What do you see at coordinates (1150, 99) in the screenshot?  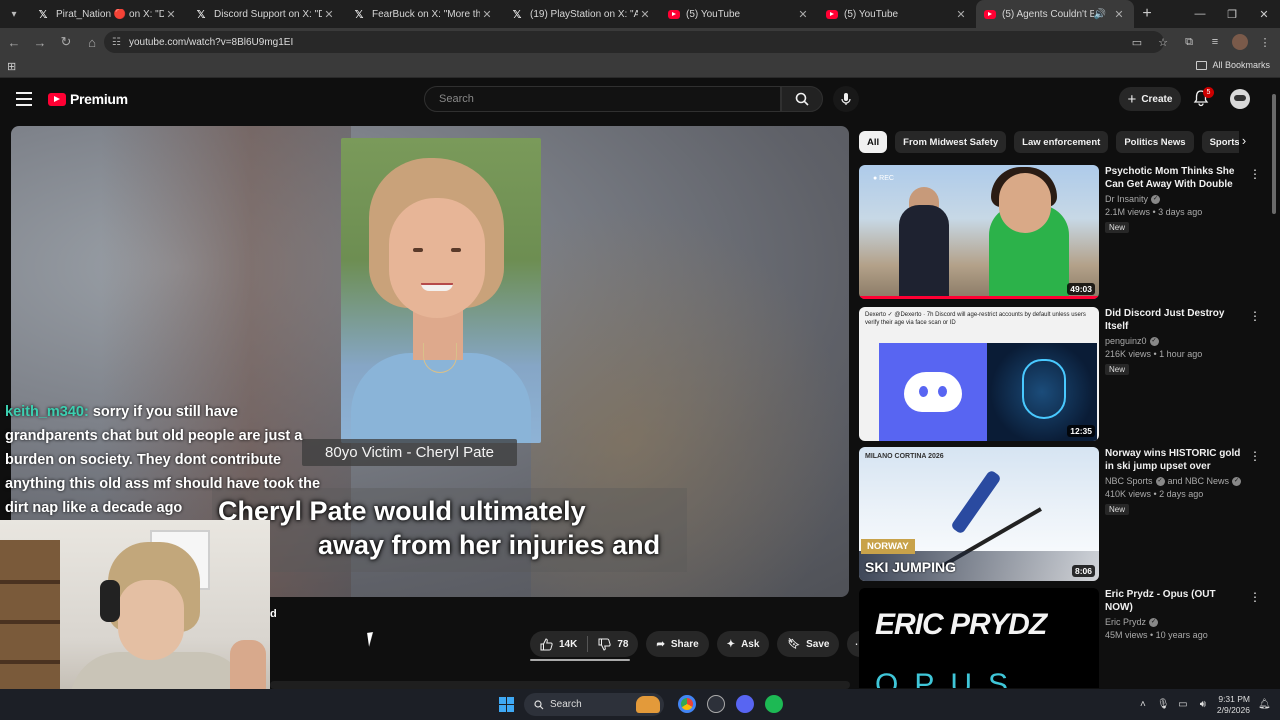 I see `create-button: + Create` at bounding box center [1150, 99].